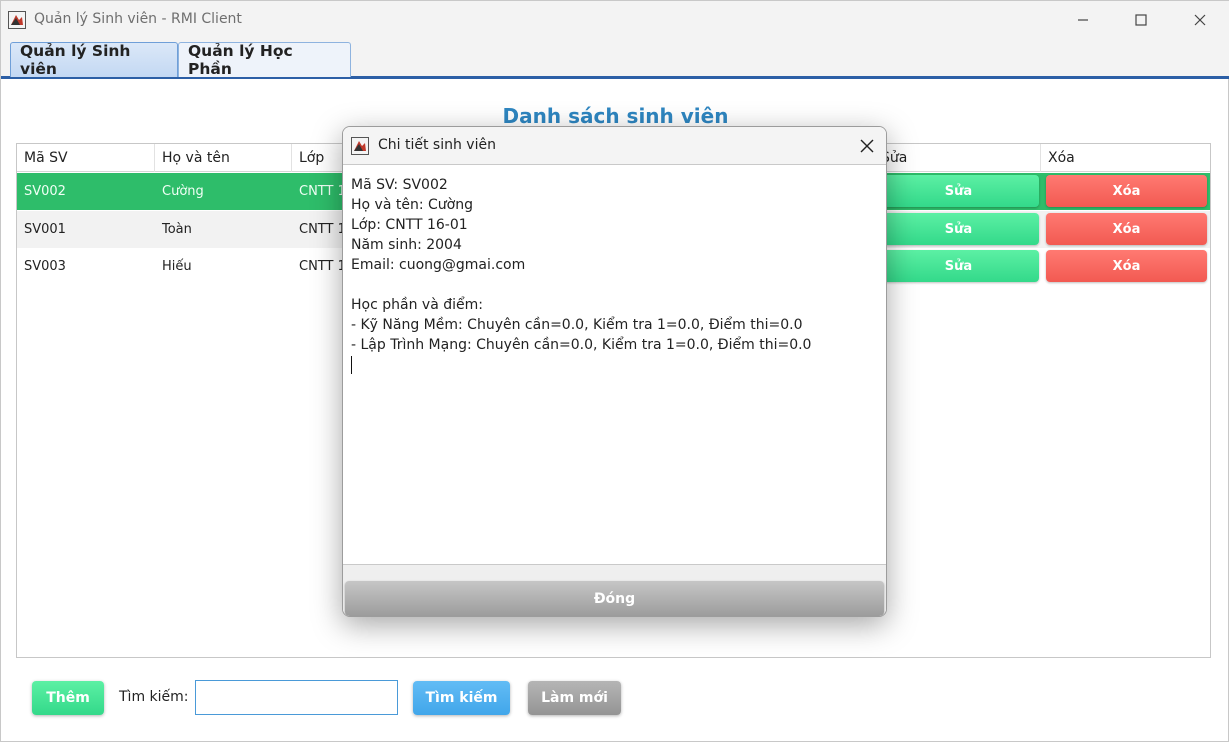 The width and height of the screenshot is (1229, 742). I want to click on page-title: Danh sách sinh viên, so click(615, 116).